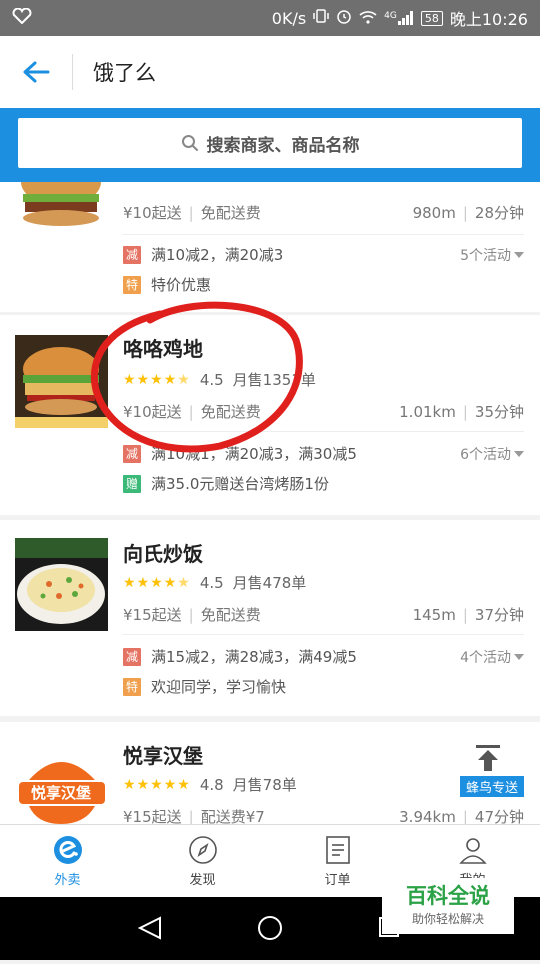 Image resolution: width=540 pixels, height=964 pixels. I want to click on nav-home-icon, so click(270, 928).